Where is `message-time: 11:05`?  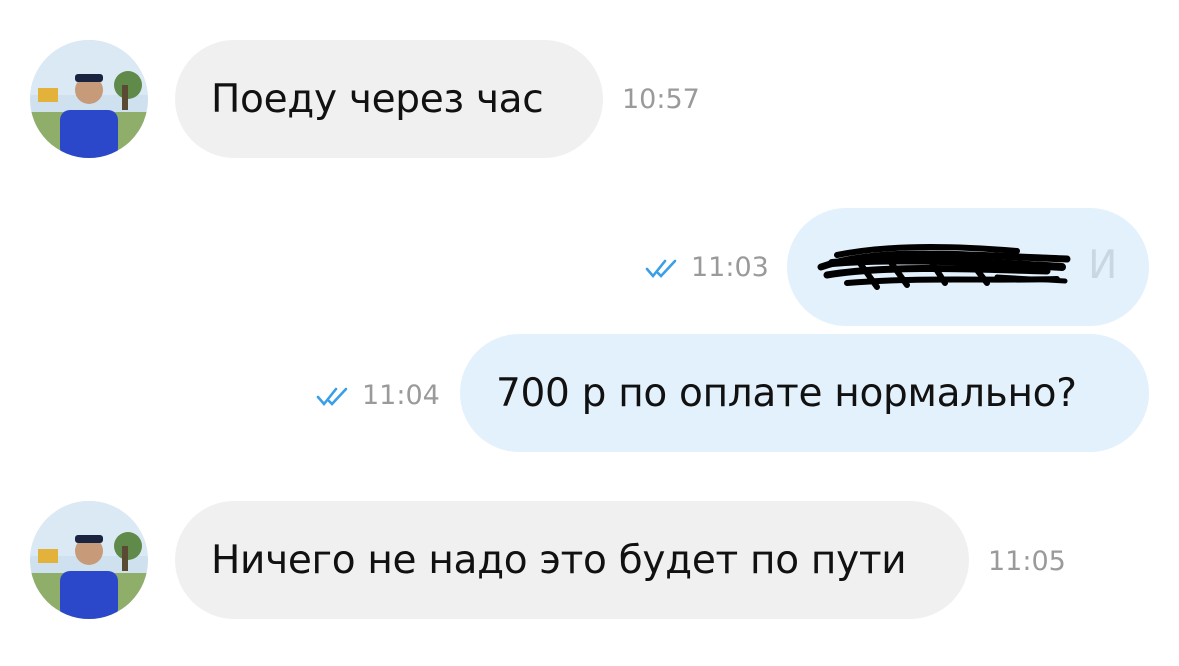
message-time: 11:05 is located at coordinates (1027, 561).